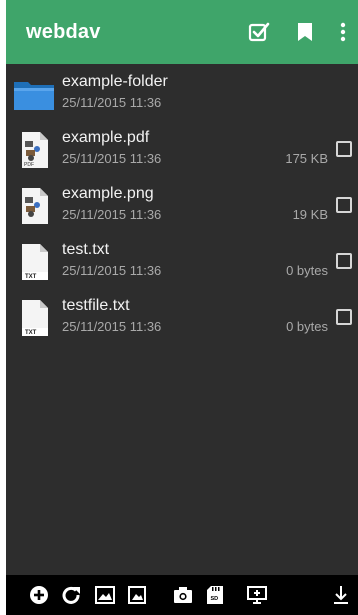 The height and width of the screenshot is (615, 358). I want to click on sd-card-icon: SD, so click(215, 595).